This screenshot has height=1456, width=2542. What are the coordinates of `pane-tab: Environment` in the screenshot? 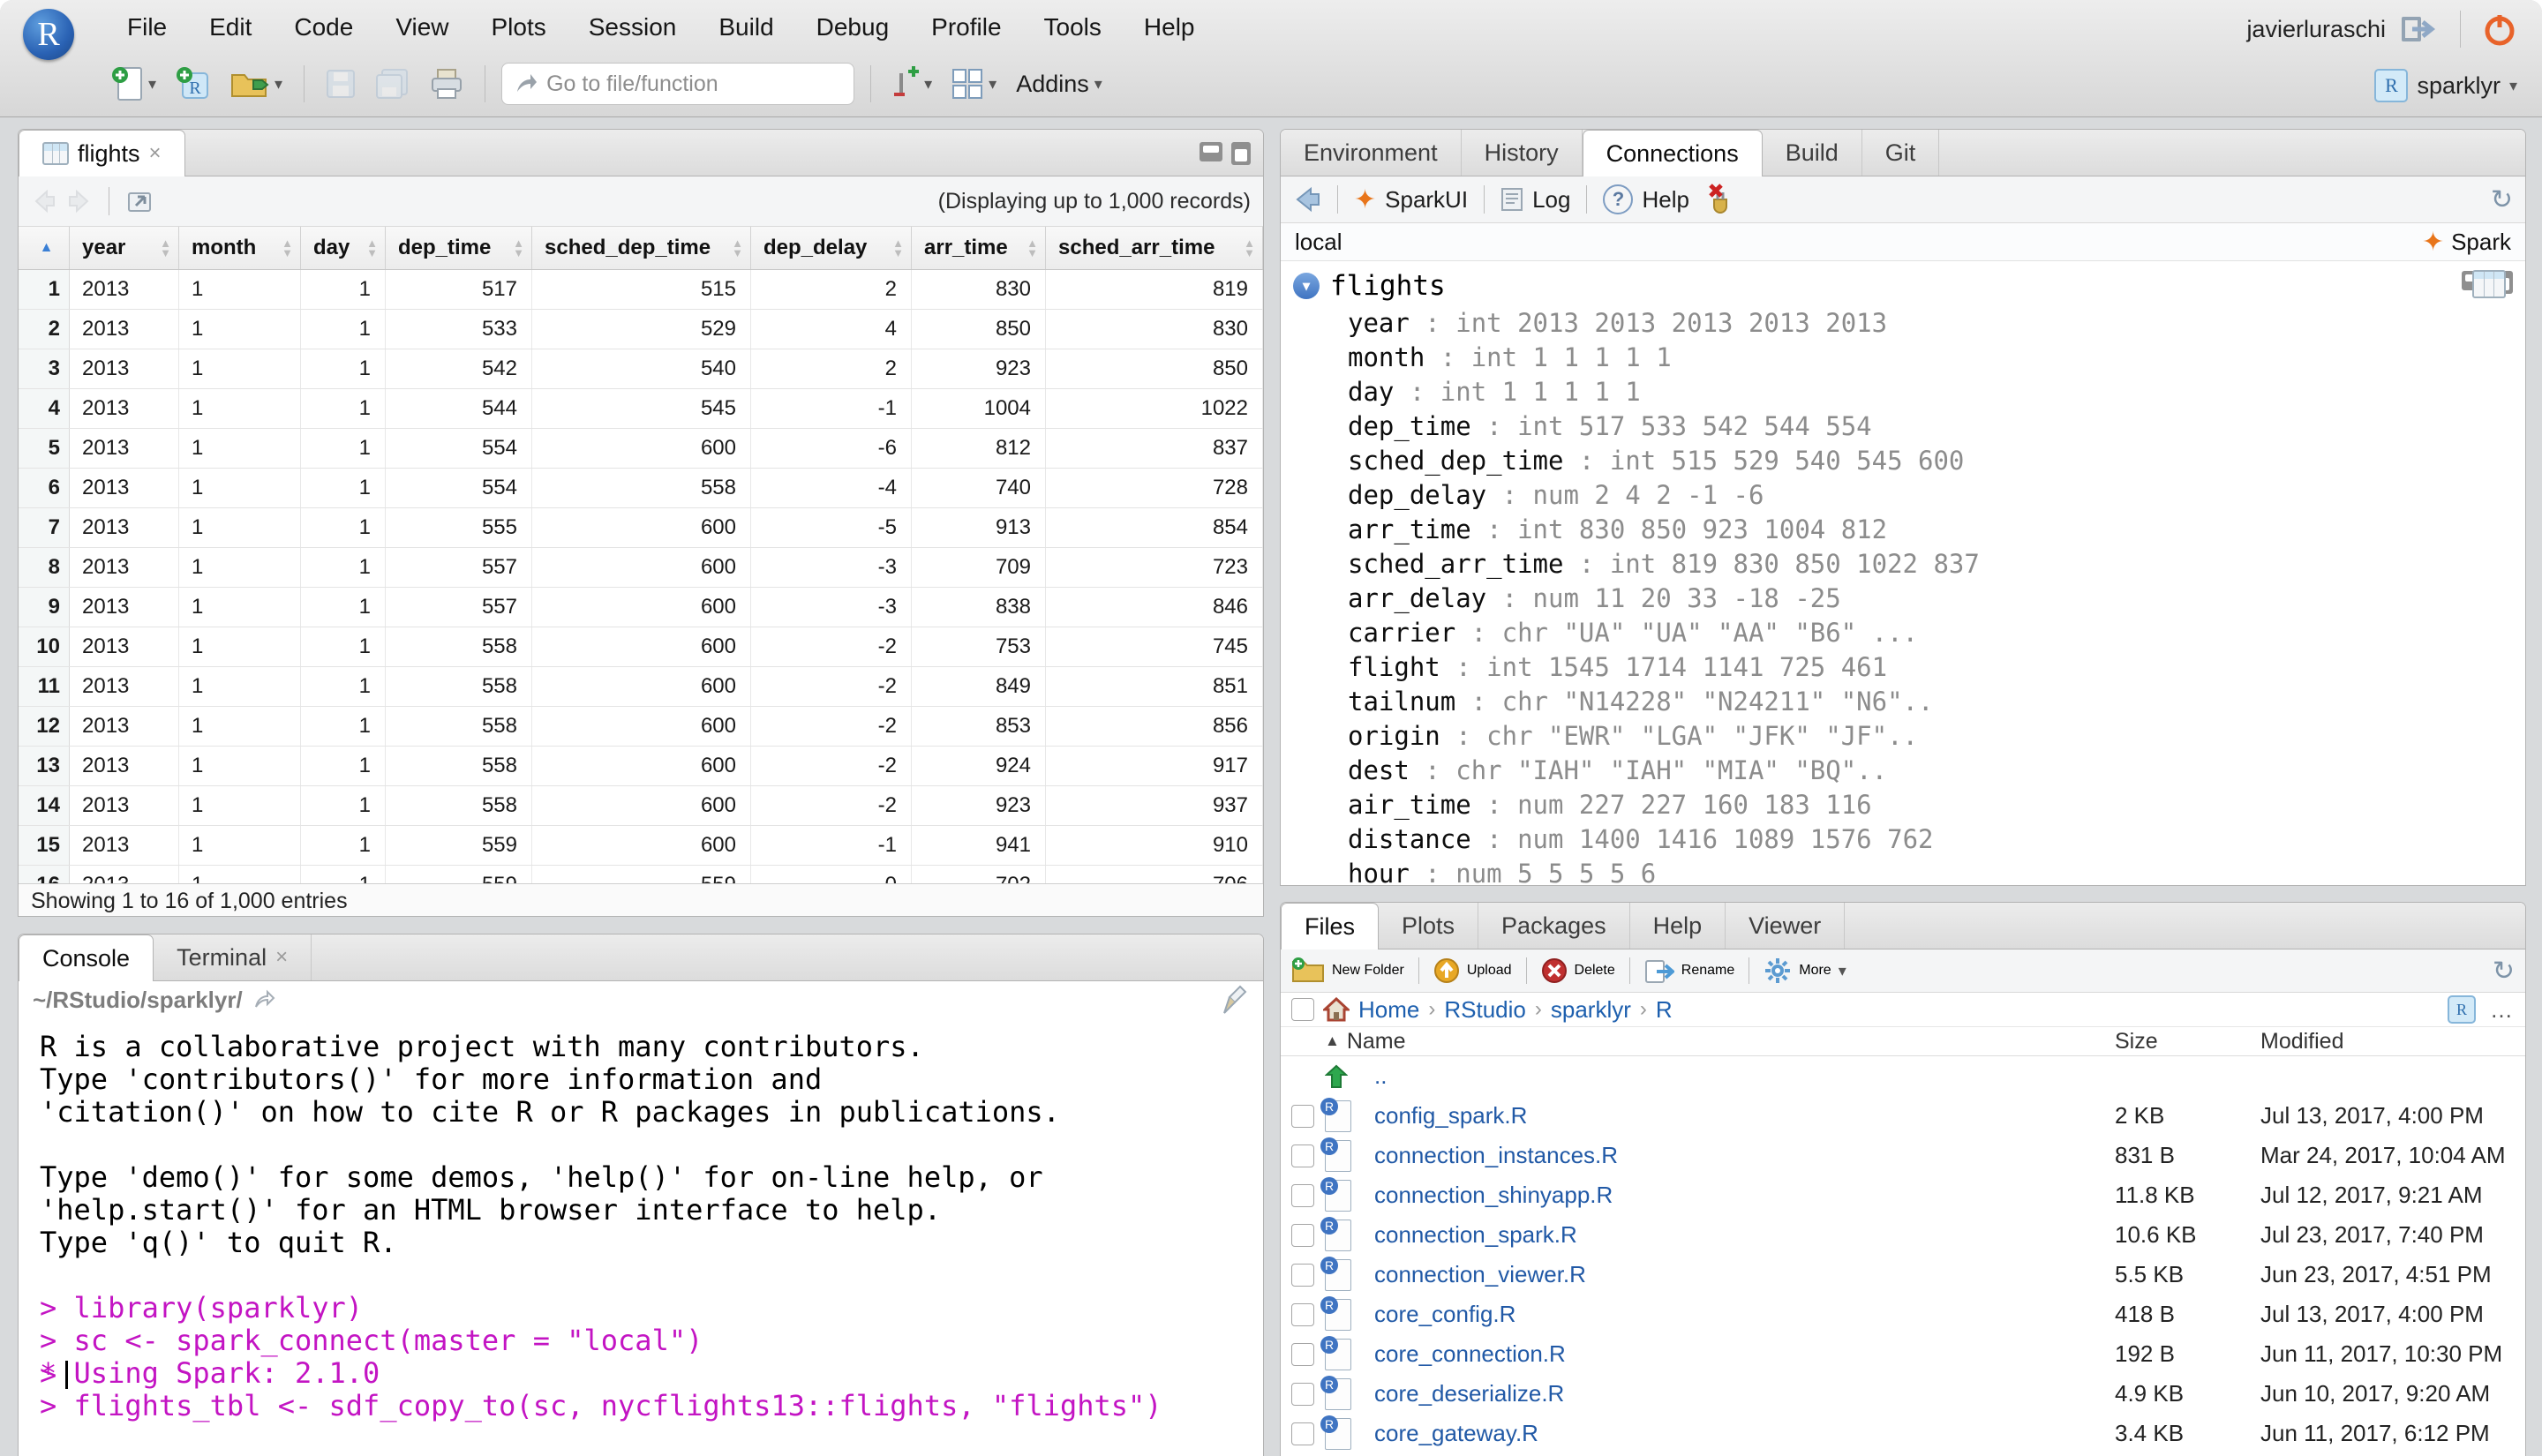 It's located at (1371, 153).